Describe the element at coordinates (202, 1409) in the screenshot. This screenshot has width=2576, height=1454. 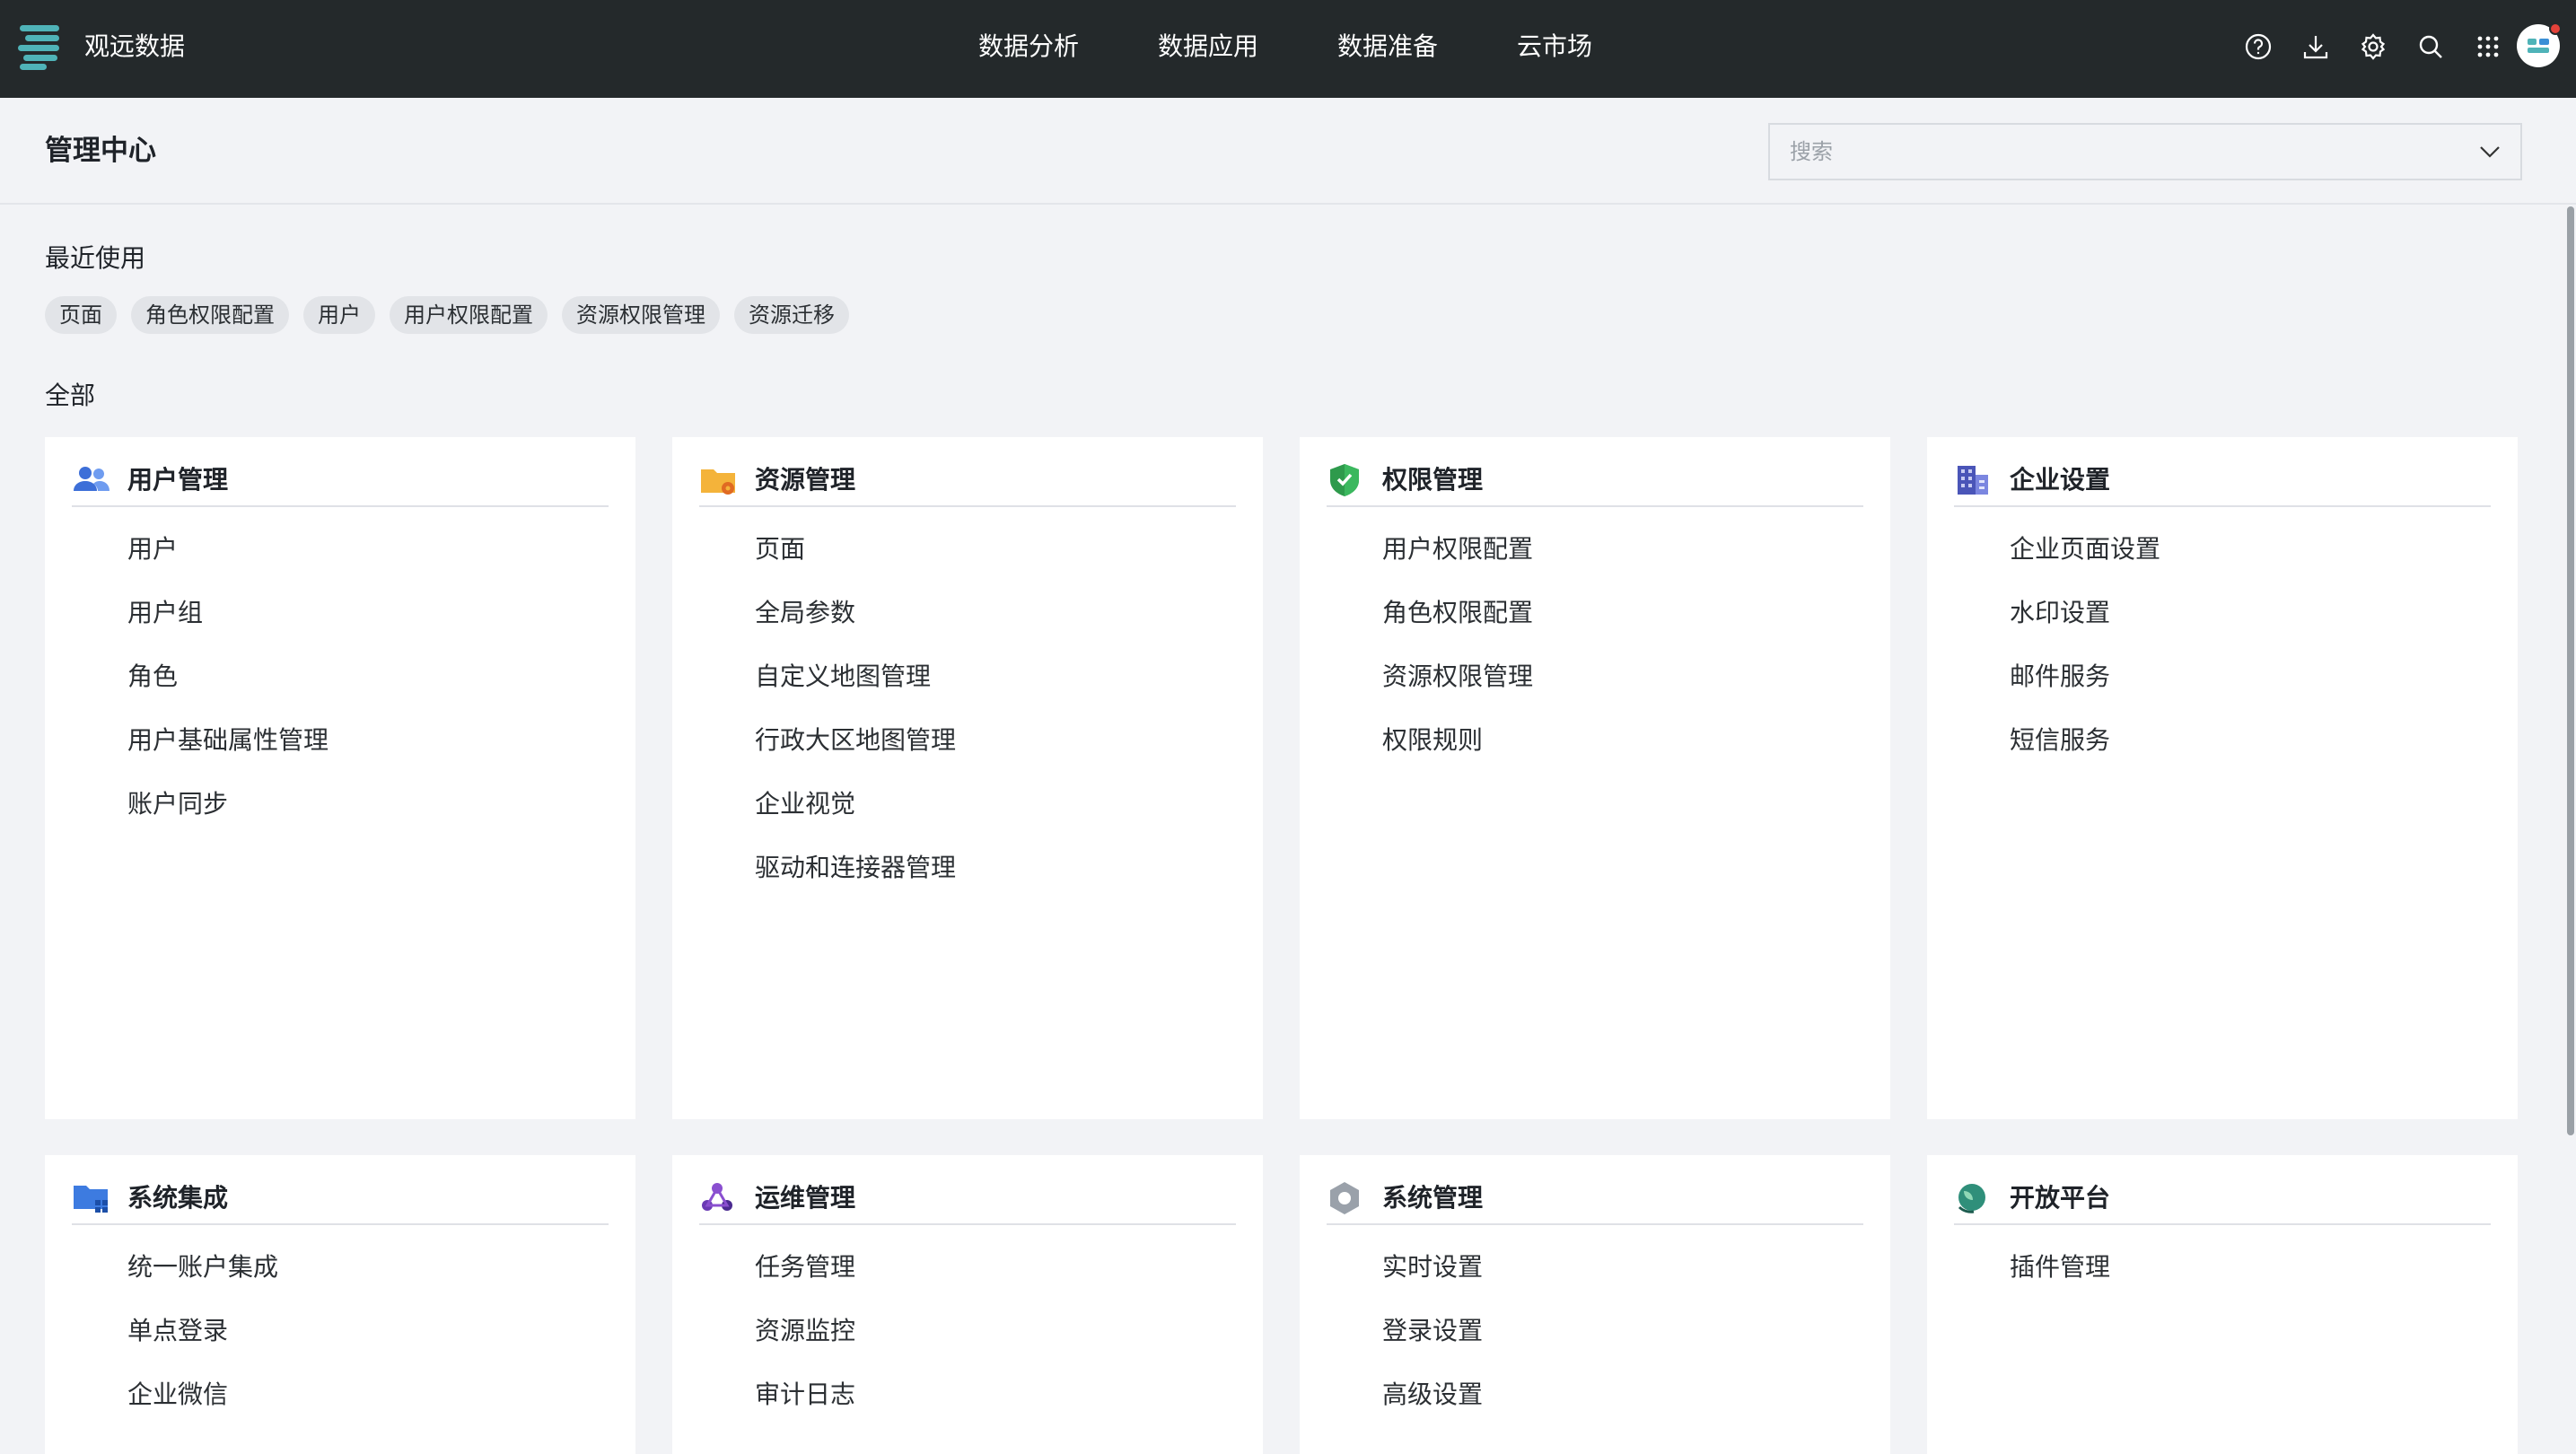
I see `card-item-wecom: 企业微信` at that location.